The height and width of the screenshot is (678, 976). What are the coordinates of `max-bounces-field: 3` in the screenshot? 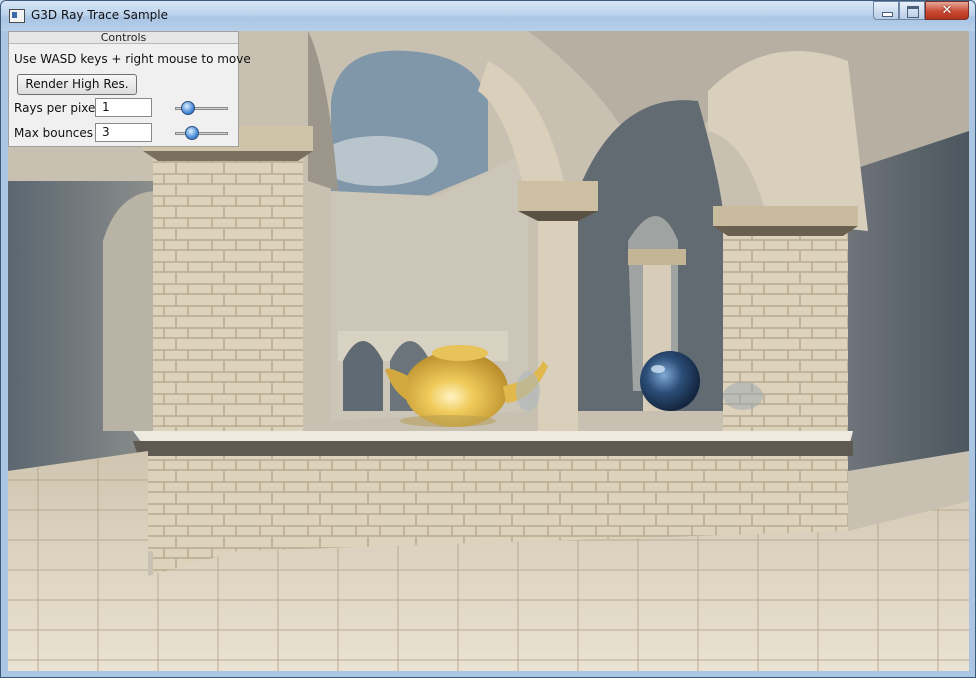 It's located at (123, 132).